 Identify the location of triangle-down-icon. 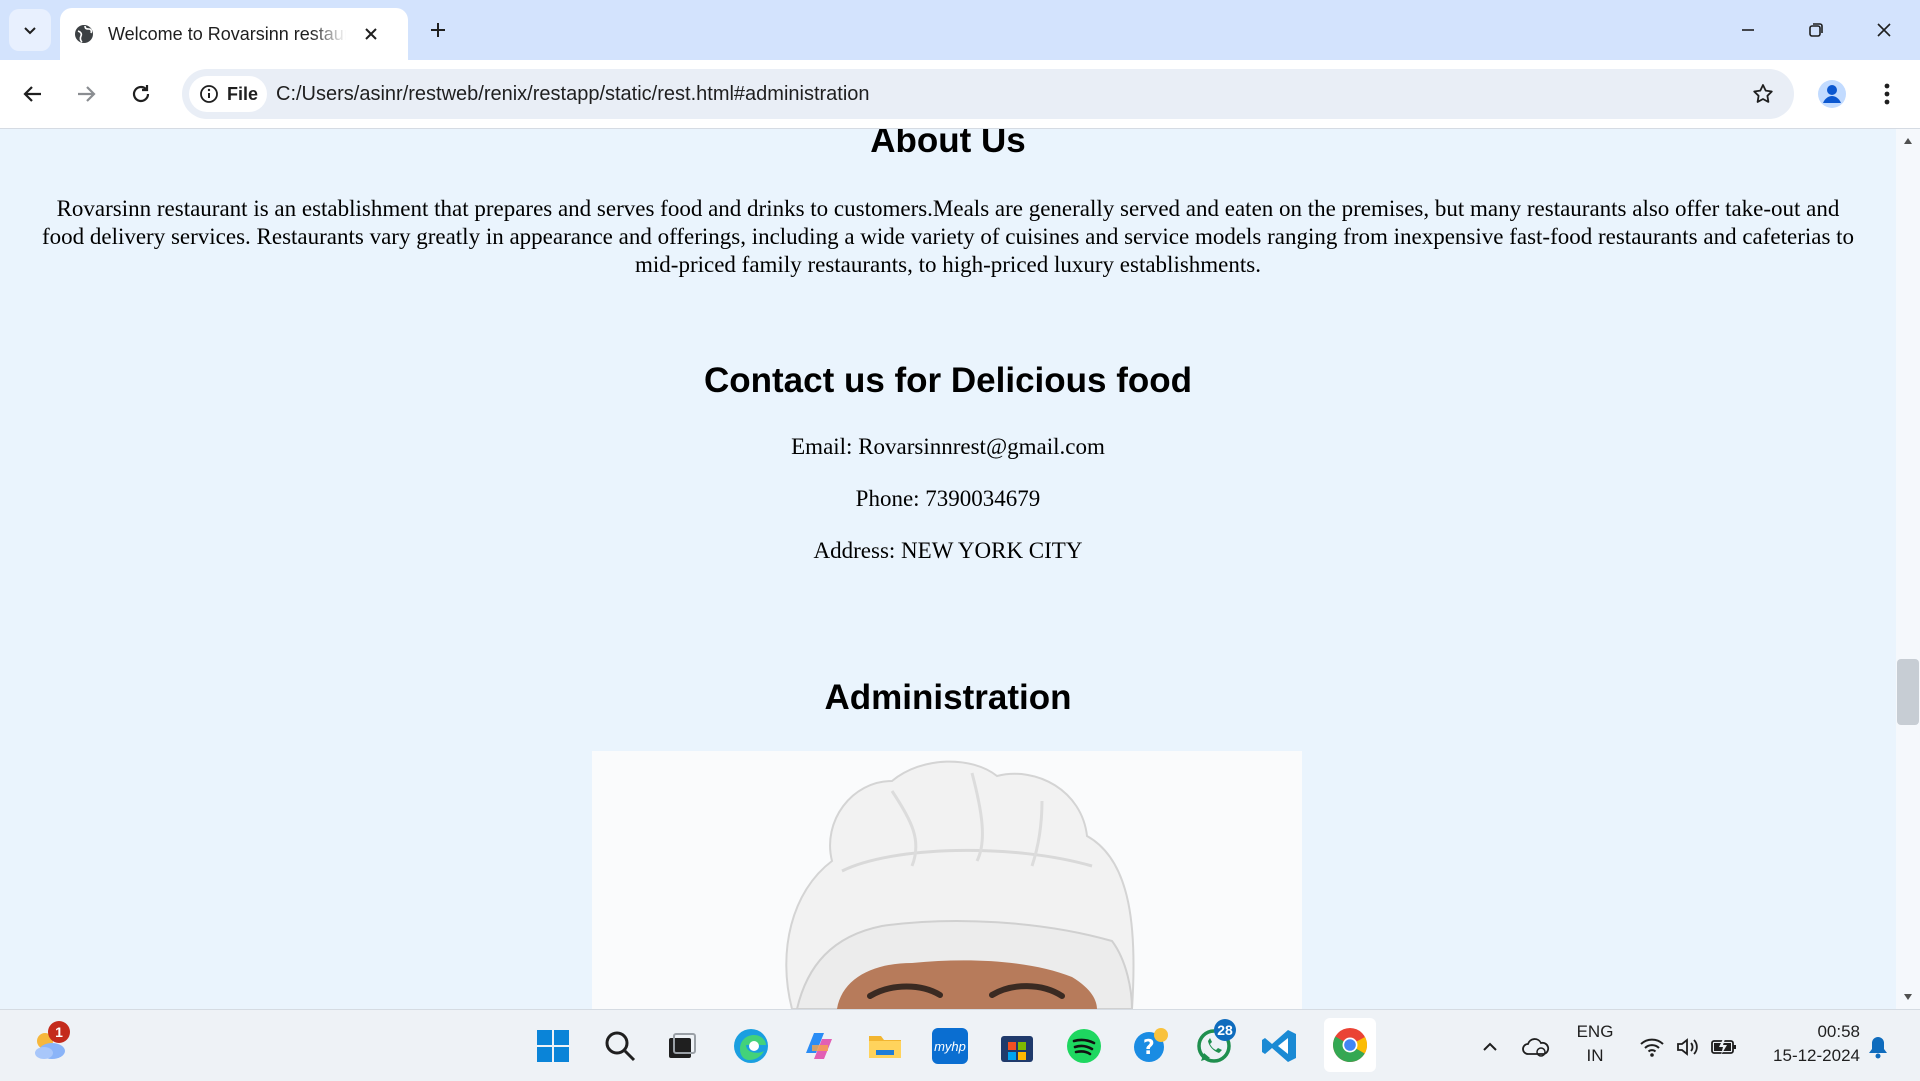
(1908, 997).